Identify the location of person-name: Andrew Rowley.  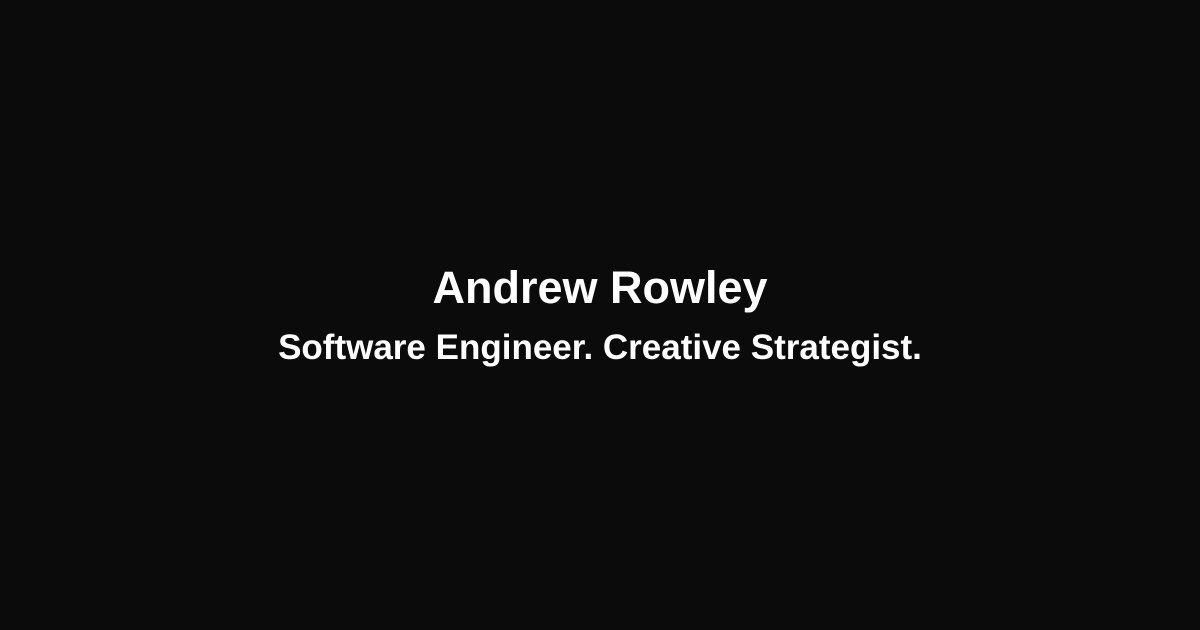
(600, 287).